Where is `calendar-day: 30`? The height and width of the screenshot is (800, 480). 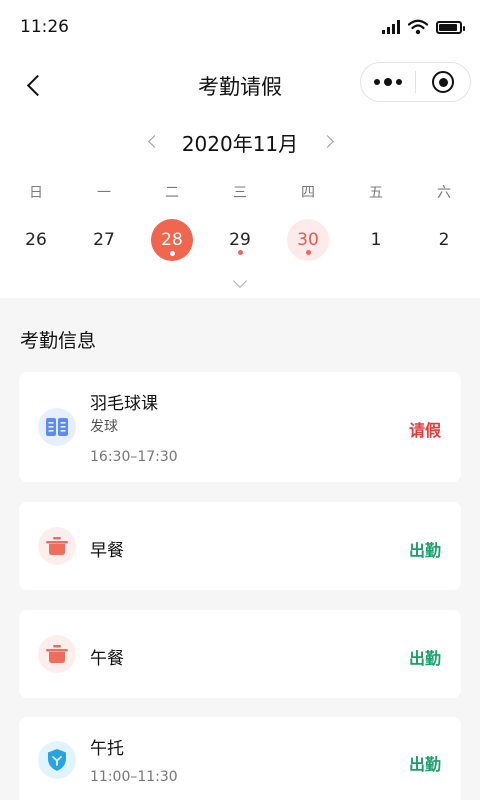
calendar-day: 30 is located at coordinates (308, 240).